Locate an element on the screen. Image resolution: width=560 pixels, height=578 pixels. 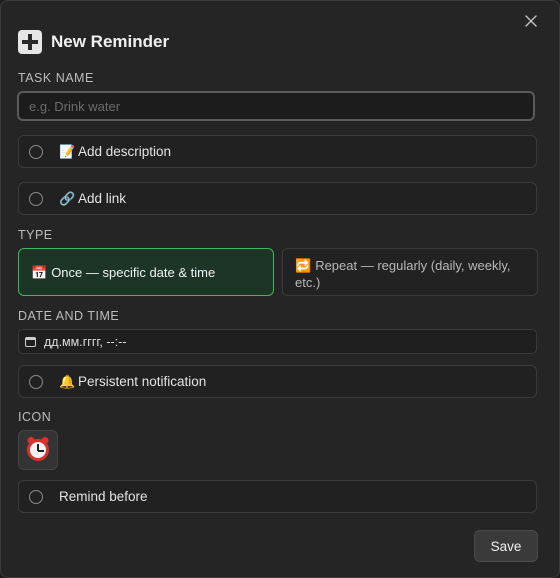
type-once-option: 📅 Once — specific date & time is located at coordinates (146, 272).